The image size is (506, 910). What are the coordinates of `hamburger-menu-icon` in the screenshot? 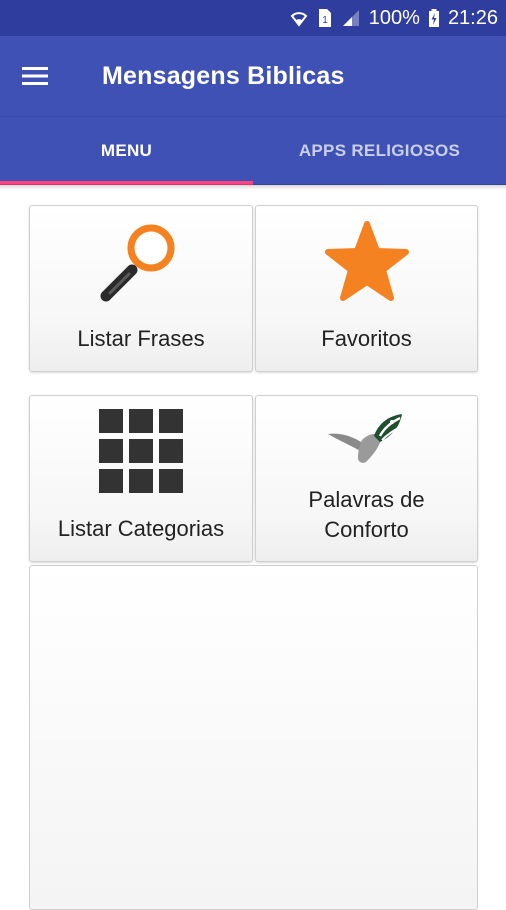 It's located at (35, 76).